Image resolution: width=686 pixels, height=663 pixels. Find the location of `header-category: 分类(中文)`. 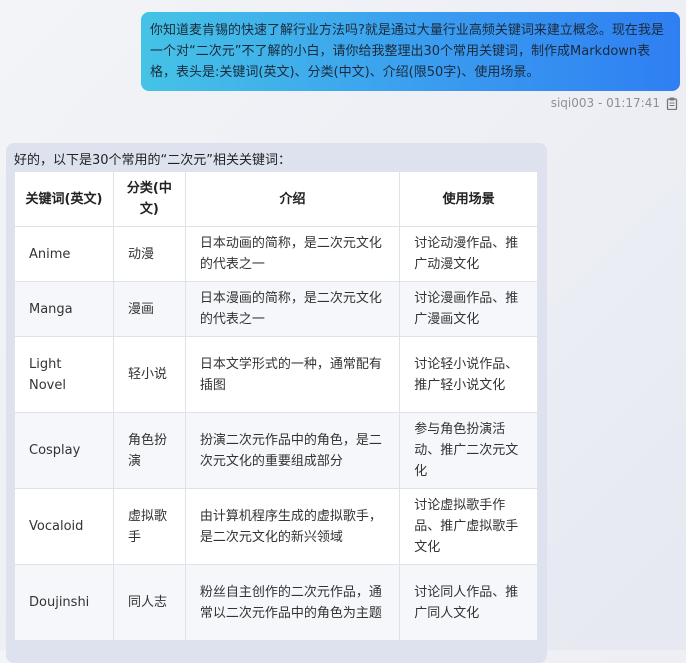

header-category: 分类(中文) is located at coordinates (149, 199).